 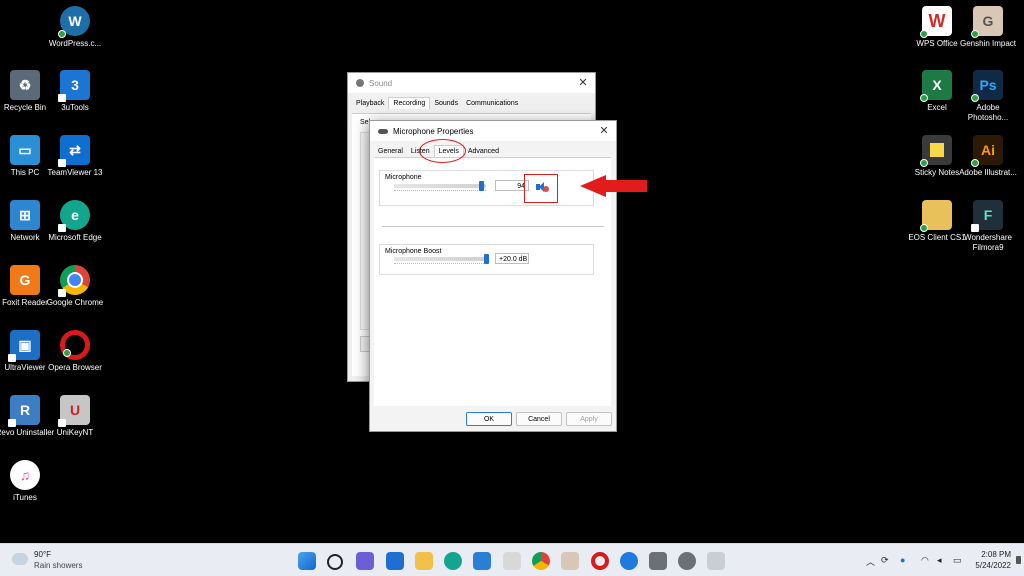 What do you see at coordinates (74, 216) in the screenshot?
I see `edge-icon: e` at bounding box center [74, 216].